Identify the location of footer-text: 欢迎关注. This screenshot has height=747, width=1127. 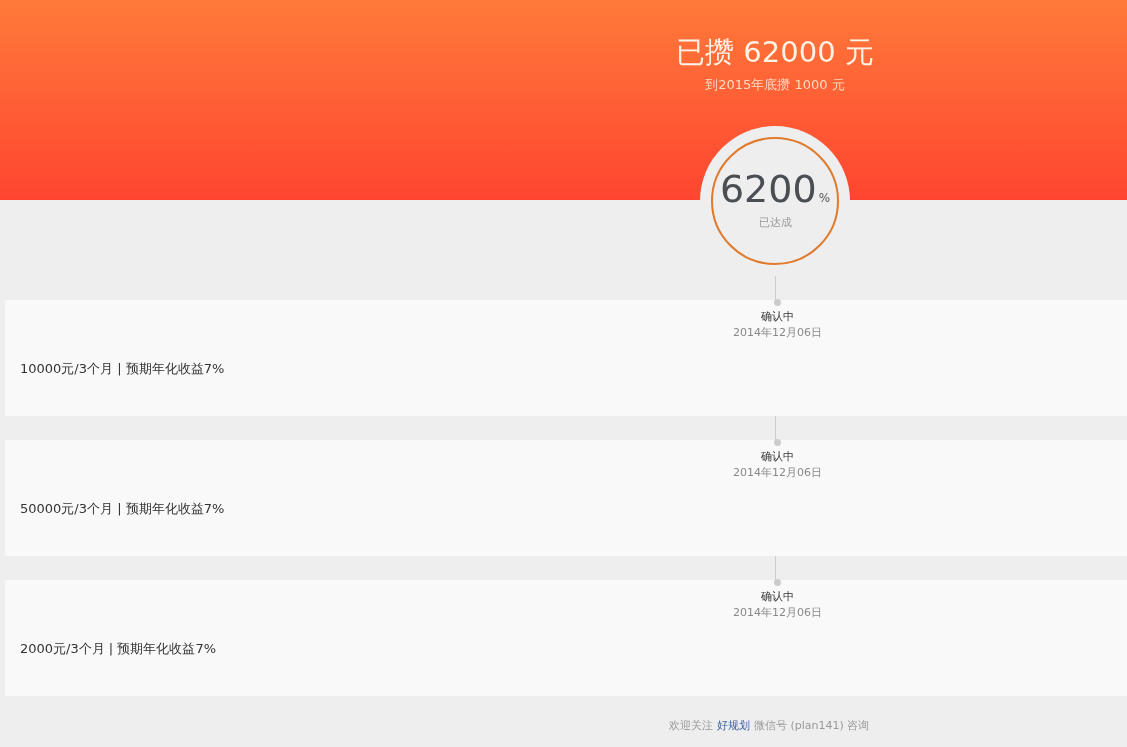
(691, 725).